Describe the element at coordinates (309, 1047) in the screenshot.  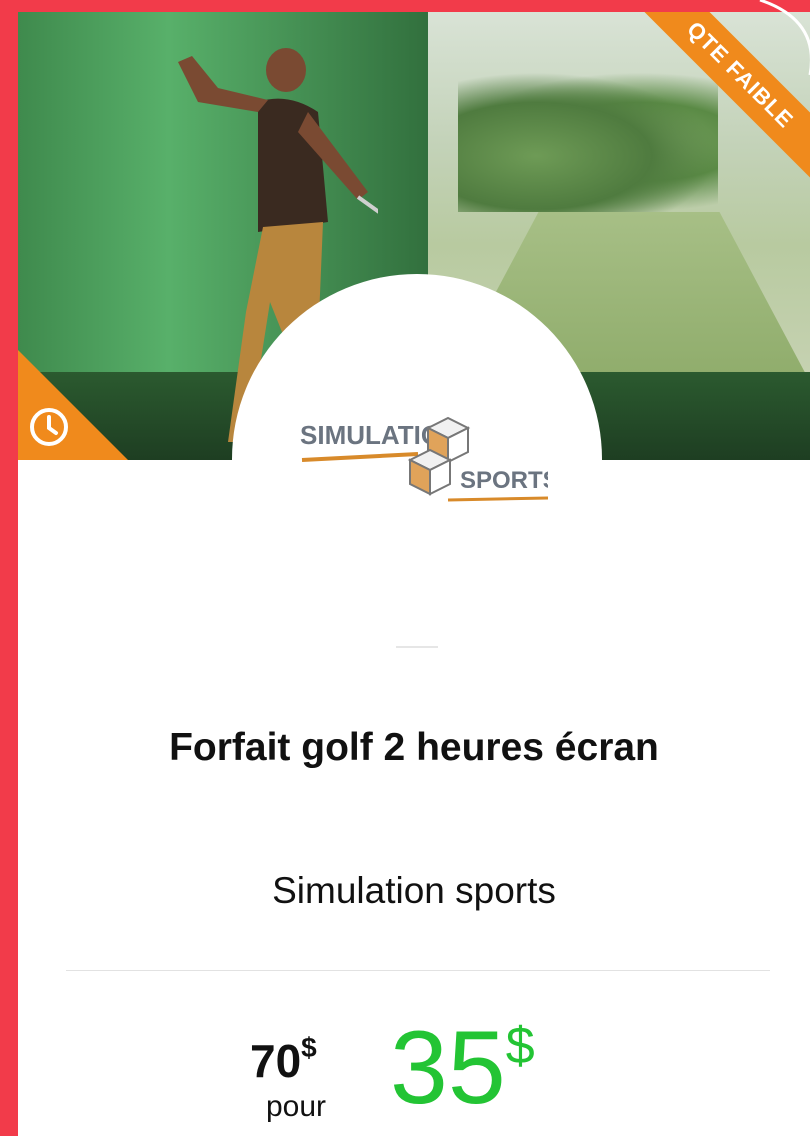
I see `original-price-currency: $` at that location.